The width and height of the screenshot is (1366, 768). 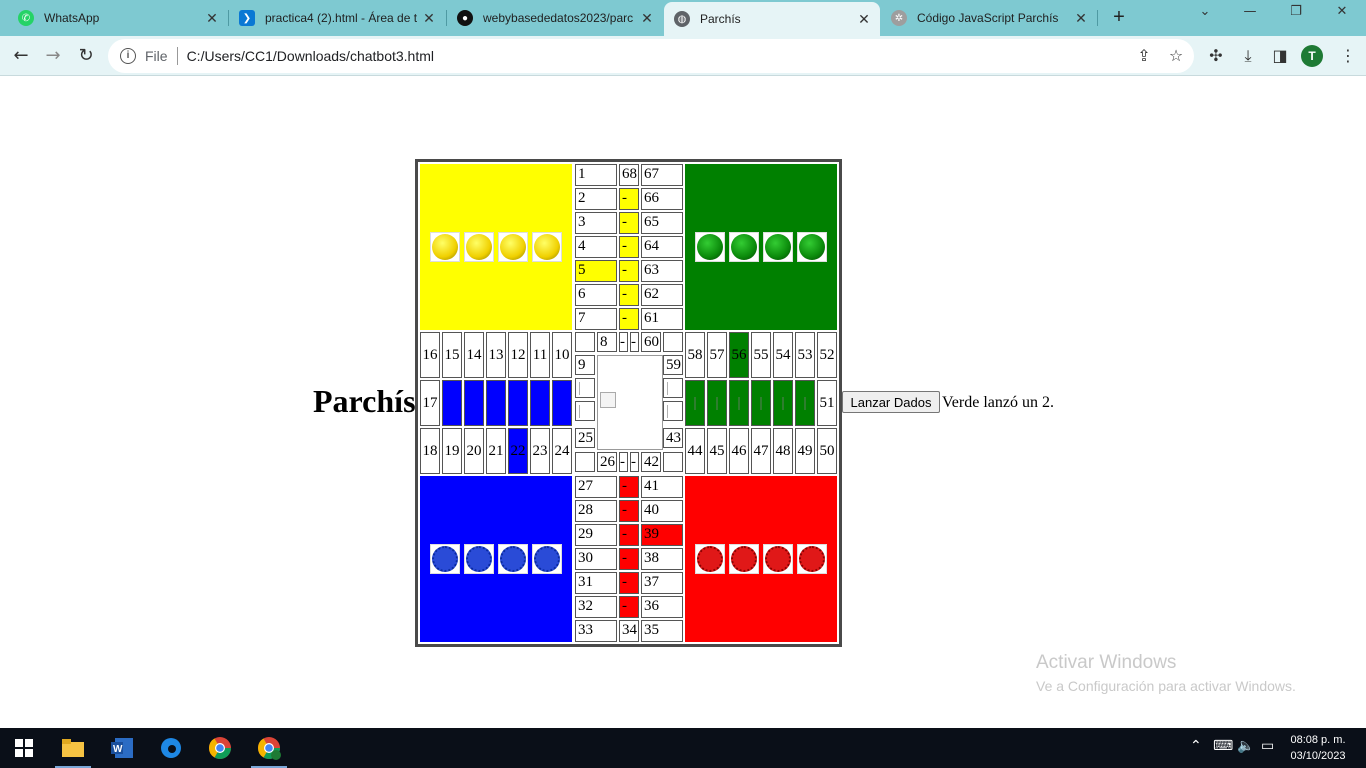 What do you see at coordinates (585, 365) in the screenshot?
I see `board-cell: 9` at bounding box center [585, 365].